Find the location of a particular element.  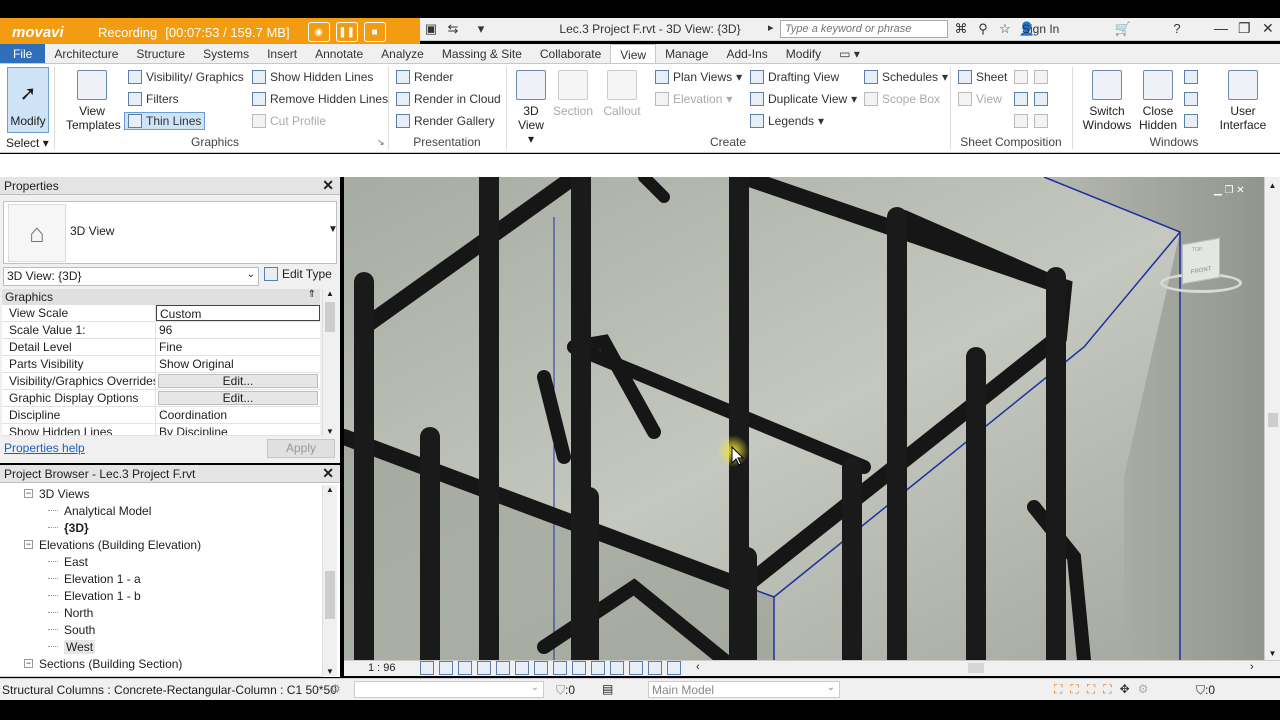

hscroll-left-icon: ‹ is located at coordinates (698, 667).